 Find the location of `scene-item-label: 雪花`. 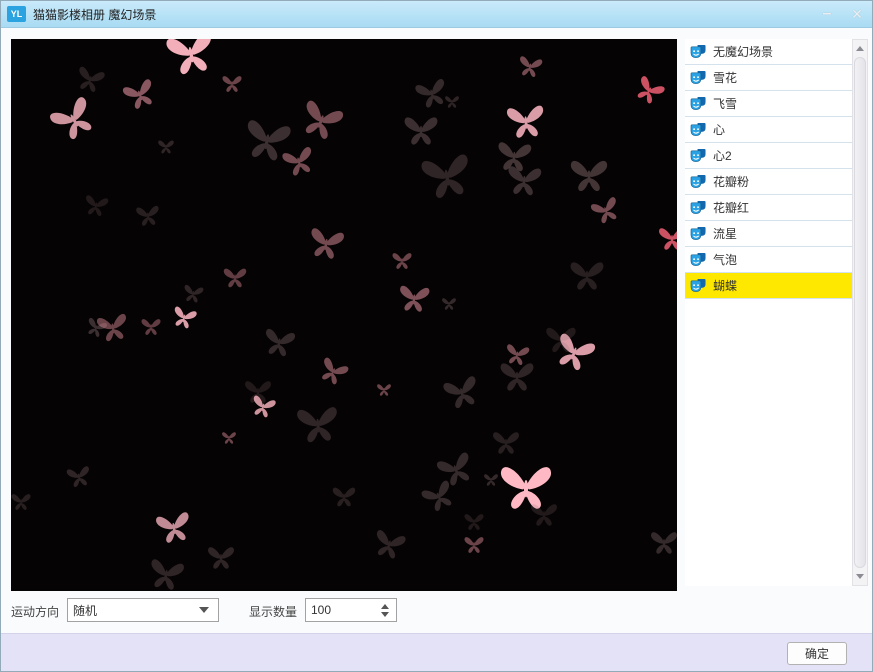

scene-item-label: 雪花 is located at coordinates (725, 78).